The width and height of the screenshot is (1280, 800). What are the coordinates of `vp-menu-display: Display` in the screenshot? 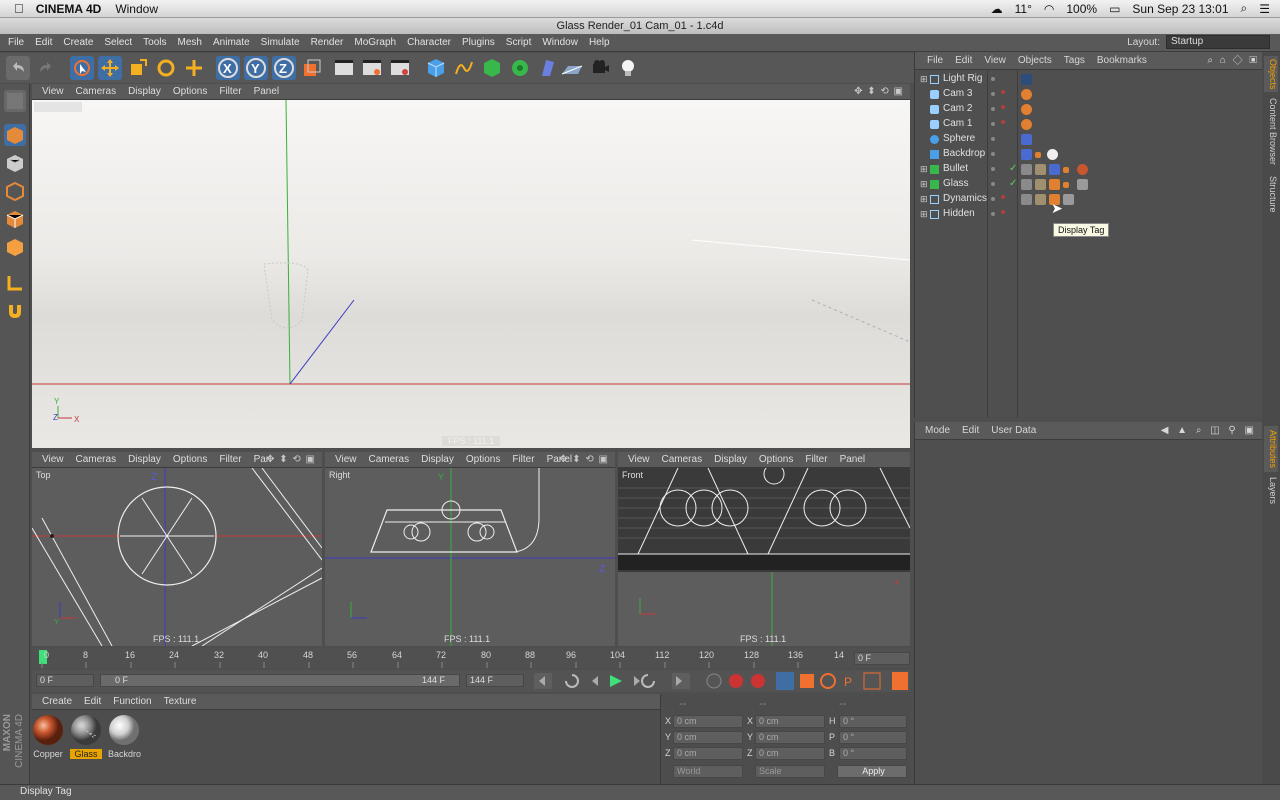 It's located at (144, 91).